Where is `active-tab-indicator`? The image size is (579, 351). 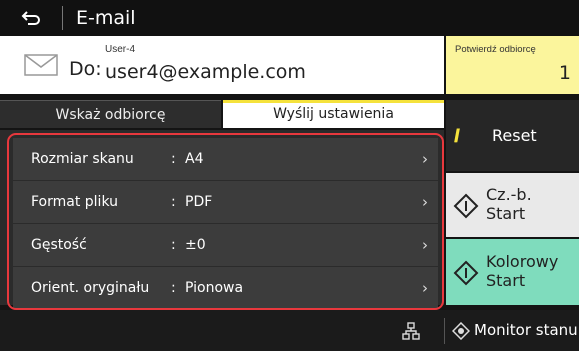 active-tab-indicator is located at coordinates (333, 101).